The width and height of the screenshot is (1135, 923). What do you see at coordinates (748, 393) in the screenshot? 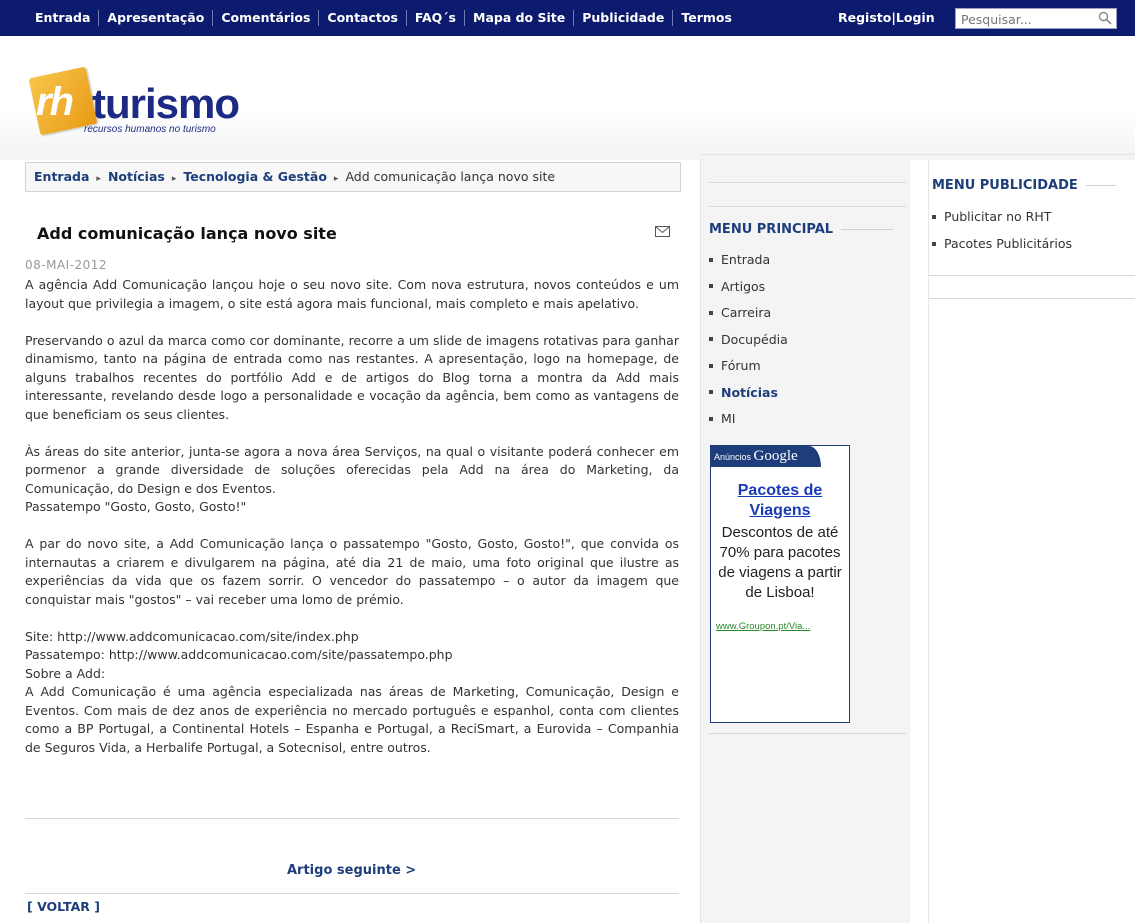
I see `main-menu-item-noticias: Notícias` at bounding box center [748, 393].